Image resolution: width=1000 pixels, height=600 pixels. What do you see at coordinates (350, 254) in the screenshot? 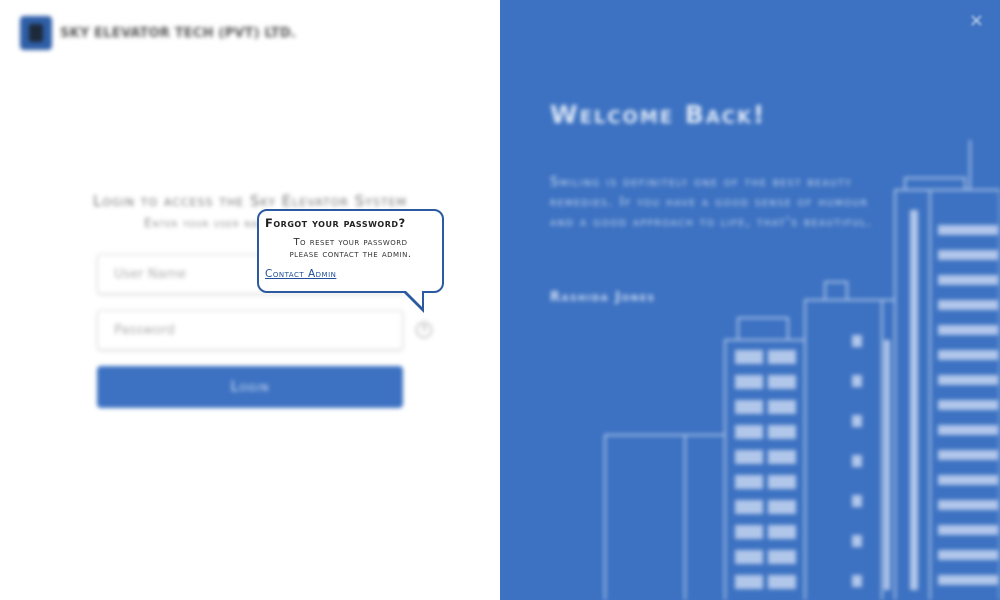
I see `tooltip-body-line2: please contact the admin.` at bounding box center [350, 254].